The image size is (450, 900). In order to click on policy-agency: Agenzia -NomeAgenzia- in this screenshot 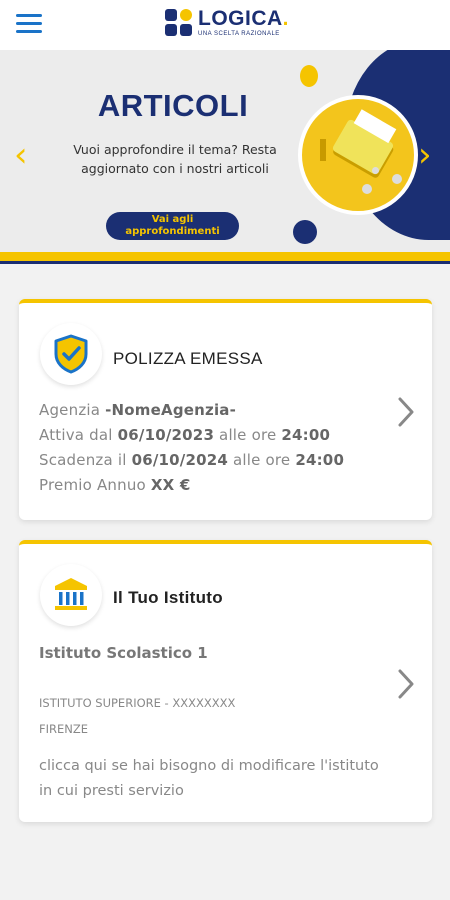, I will do `click(138, 410)`.